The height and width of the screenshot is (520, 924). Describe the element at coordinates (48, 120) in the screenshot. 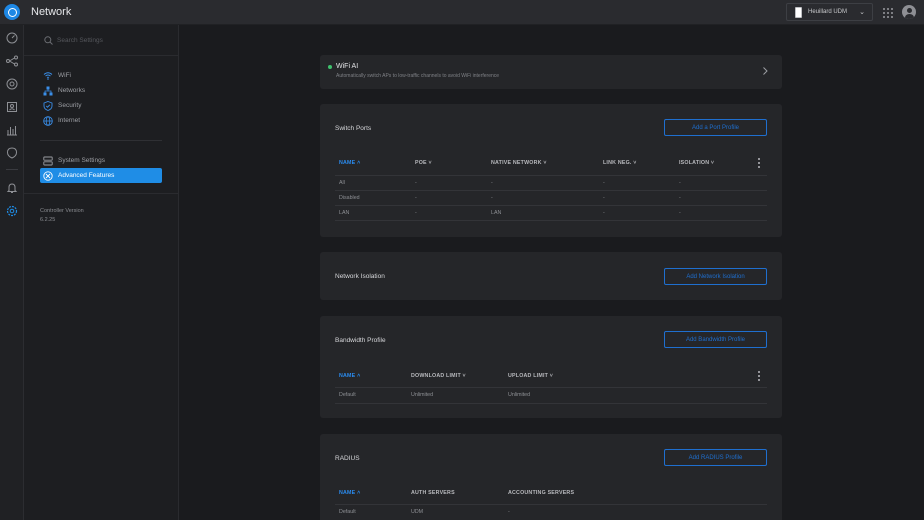

I see `globe-icon` at that location.